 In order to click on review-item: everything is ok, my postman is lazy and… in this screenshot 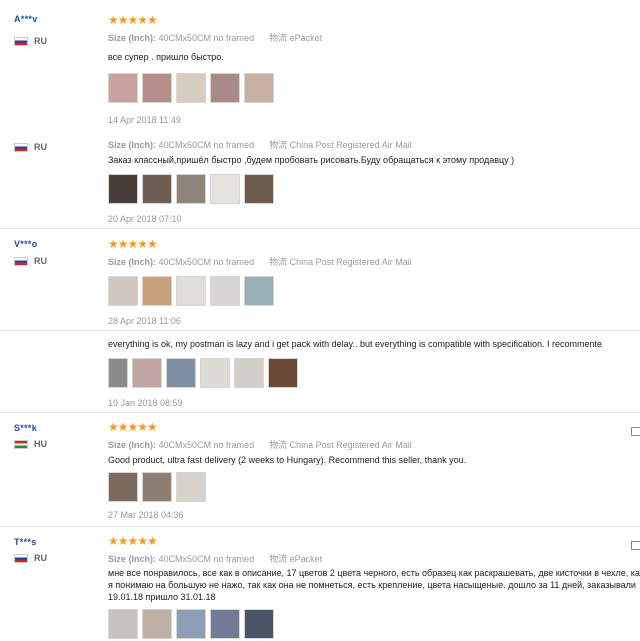, I will do `click(320, 371)`.